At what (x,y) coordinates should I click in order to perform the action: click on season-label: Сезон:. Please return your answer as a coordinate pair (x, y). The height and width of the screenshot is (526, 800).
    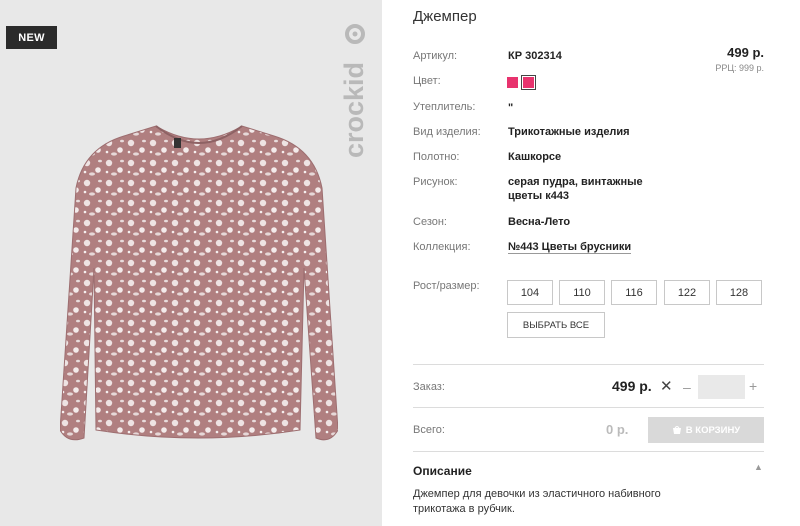
    Looking at the image, I should click on (430, 222).